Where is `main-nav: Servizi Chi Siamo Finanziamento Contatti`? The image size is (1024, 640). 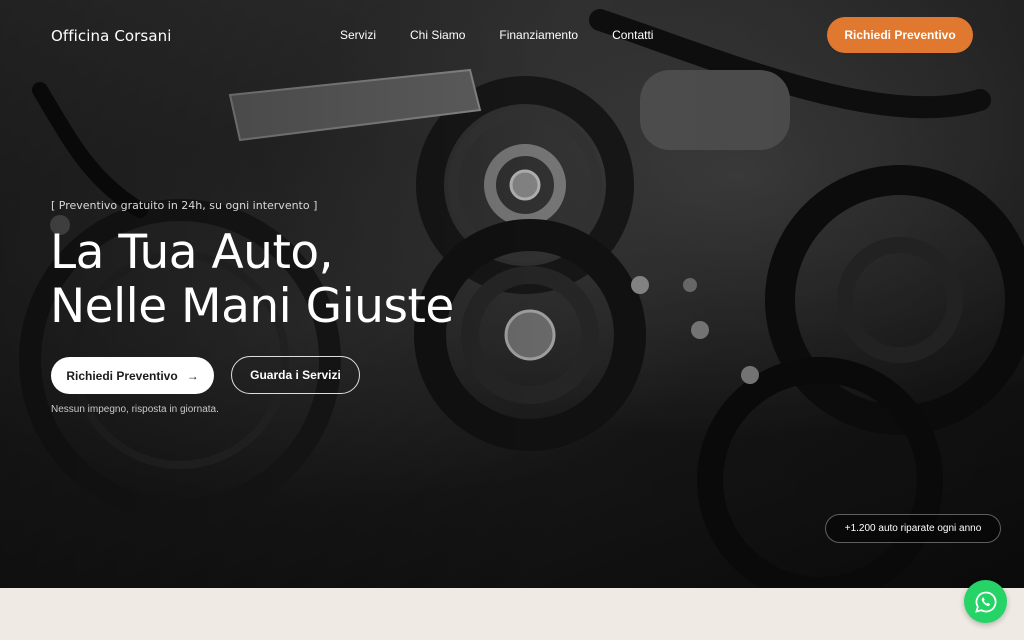
main-nav: Servizi Chi Siamo Finanziamento Contatti is located at coordinates (513, 35).